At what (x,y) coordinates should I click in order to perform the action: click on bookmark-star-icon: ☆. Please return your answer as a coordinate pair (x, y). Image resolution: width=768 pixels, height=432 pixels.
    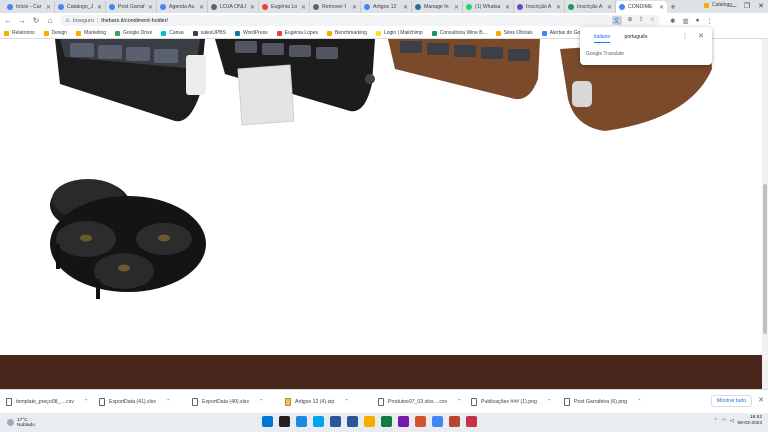
    Looking at the image, I should click on (652, 20).